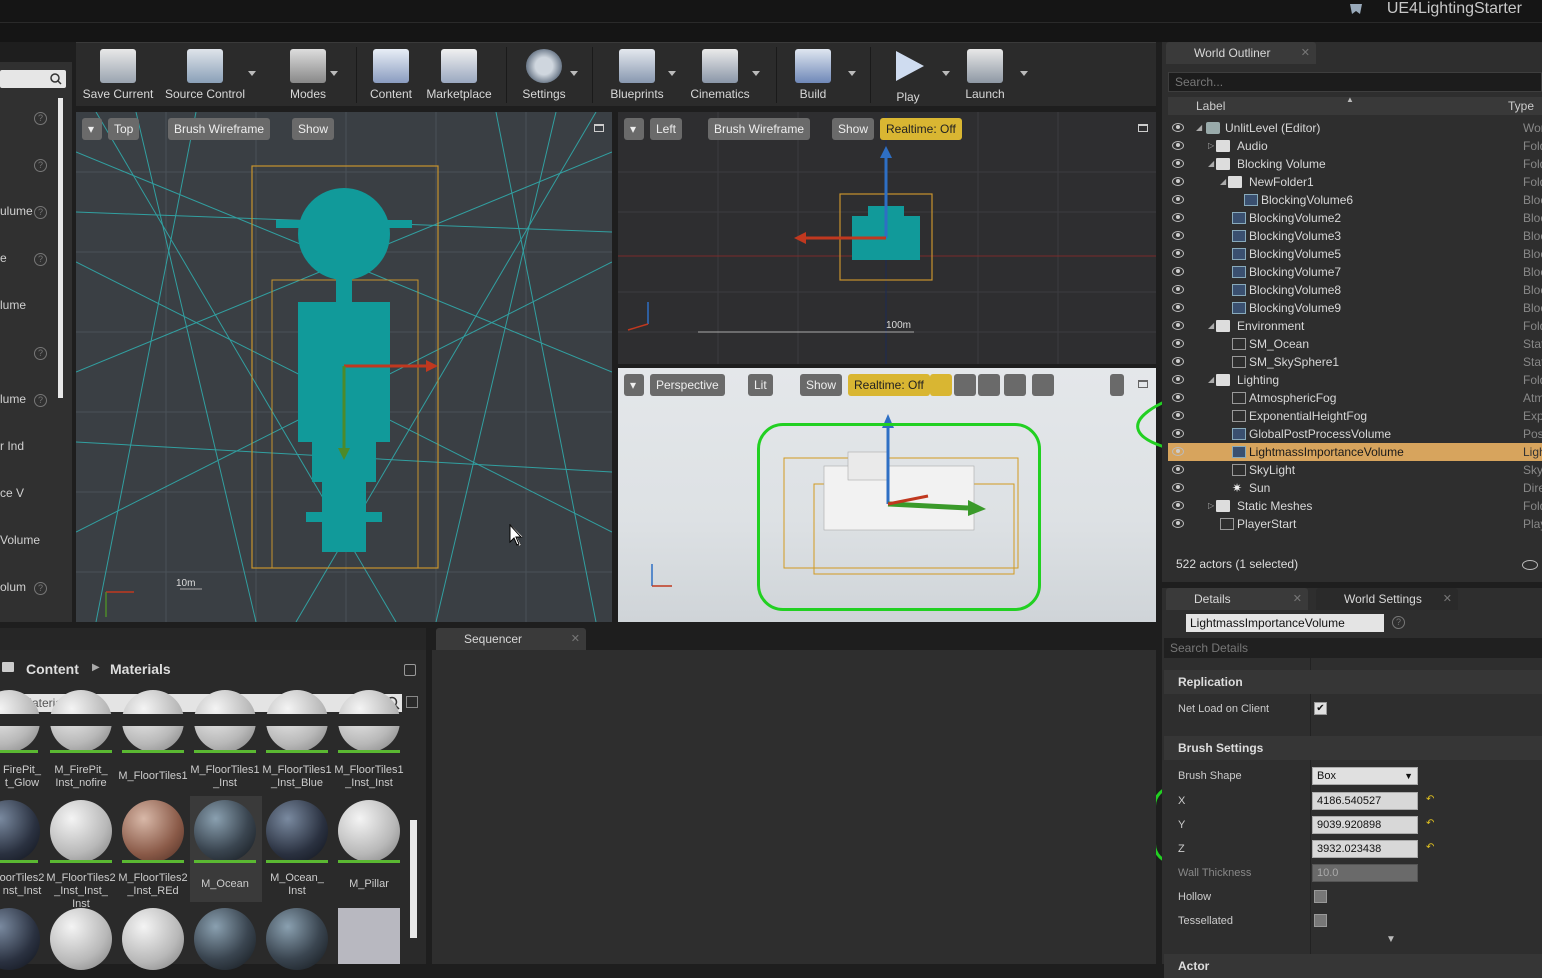 Image resolution: width=1542 pixels, height=978 pixels. I want to click on mode-item: lume, so click(28, 400).